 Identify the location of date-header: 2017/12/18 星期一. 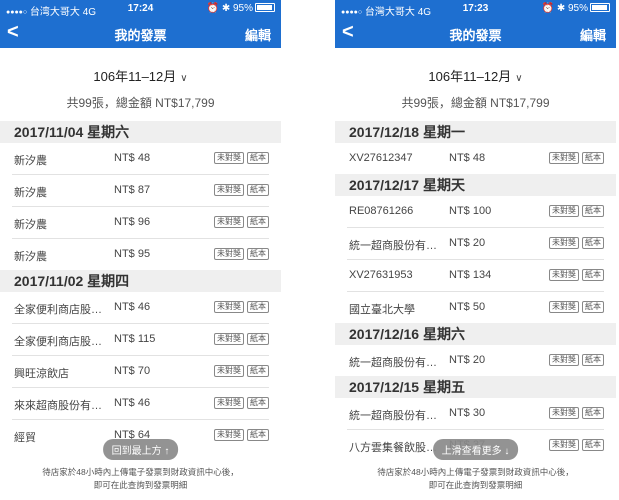
(475, 132).